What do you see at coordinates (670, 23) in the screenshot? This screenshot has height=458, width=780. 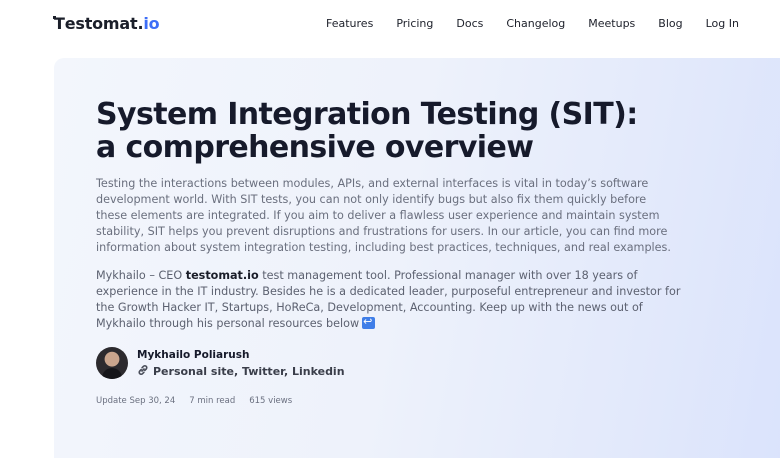 I see `nav-blog: Blog` at bounding box center [670, 23].